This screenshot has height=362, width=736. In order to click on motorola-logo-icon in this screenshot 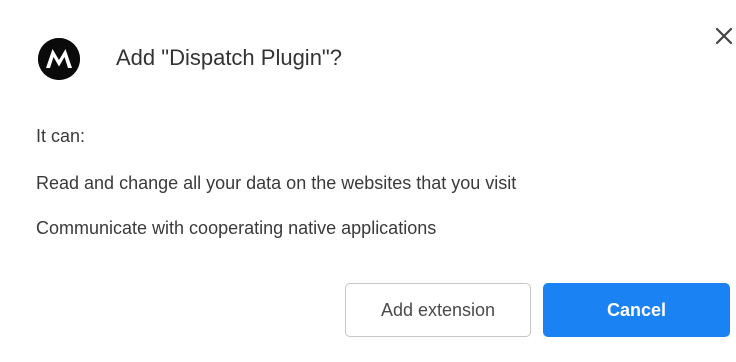, I will do `click(59, 59)`.